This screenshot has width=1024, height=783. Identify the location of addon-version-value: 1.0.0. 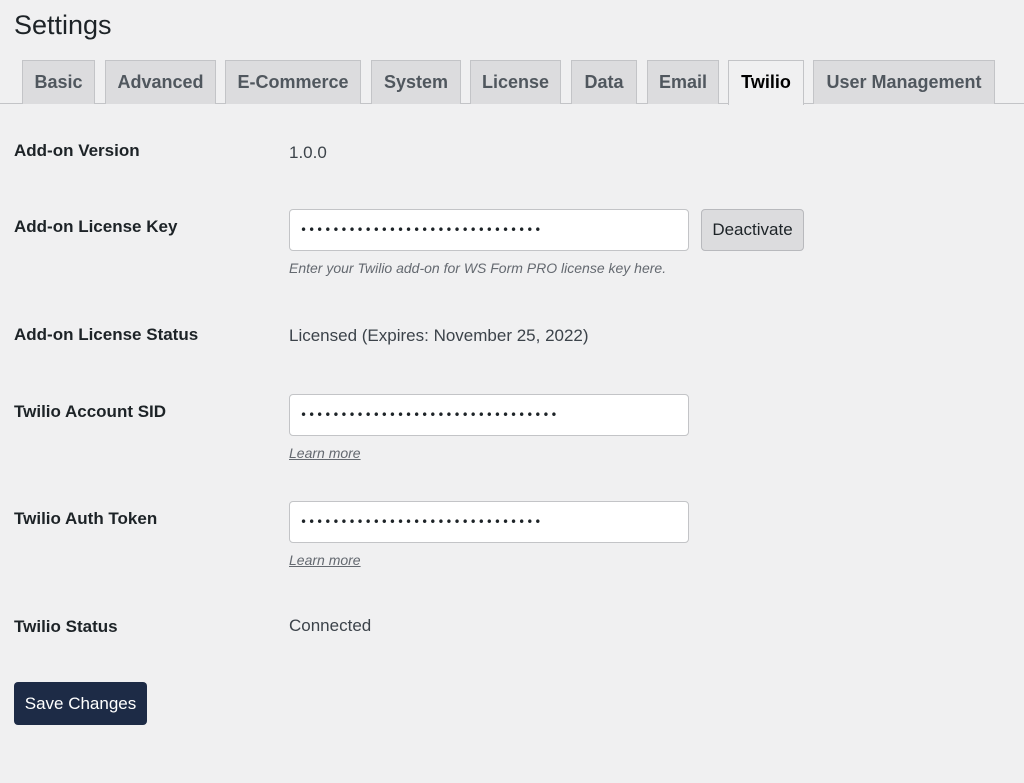
(308, 152).